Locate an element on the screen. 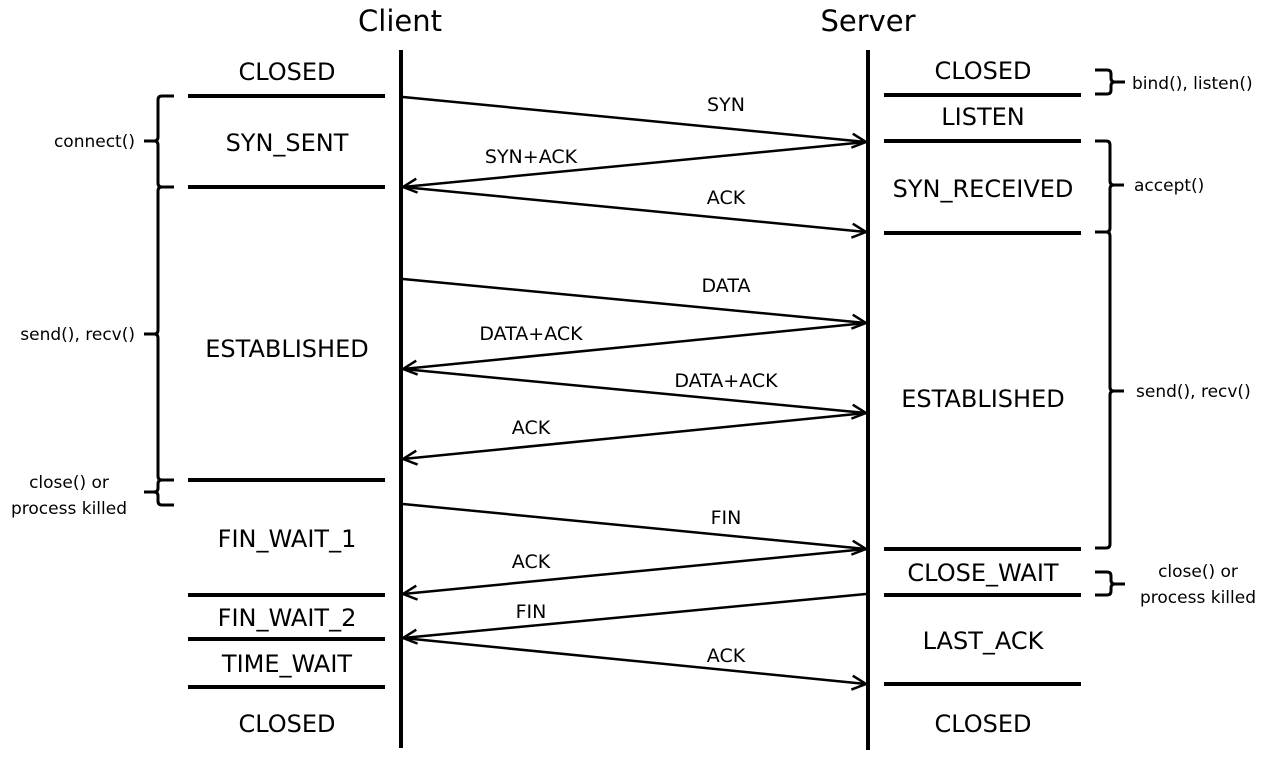 Image resolution: width=1275 pixels, height=760 pixels. server-call-accept: accept() is located at coordinates (1169, 186).